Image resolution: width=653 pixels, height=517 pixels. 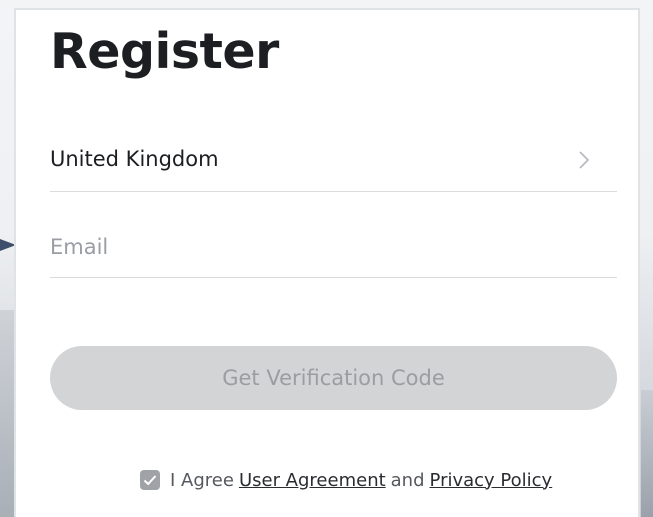 What do you see at coordinates (647, 453) in the screenshot?
I see `background-shadow-right` at bounding box center [647, 453].